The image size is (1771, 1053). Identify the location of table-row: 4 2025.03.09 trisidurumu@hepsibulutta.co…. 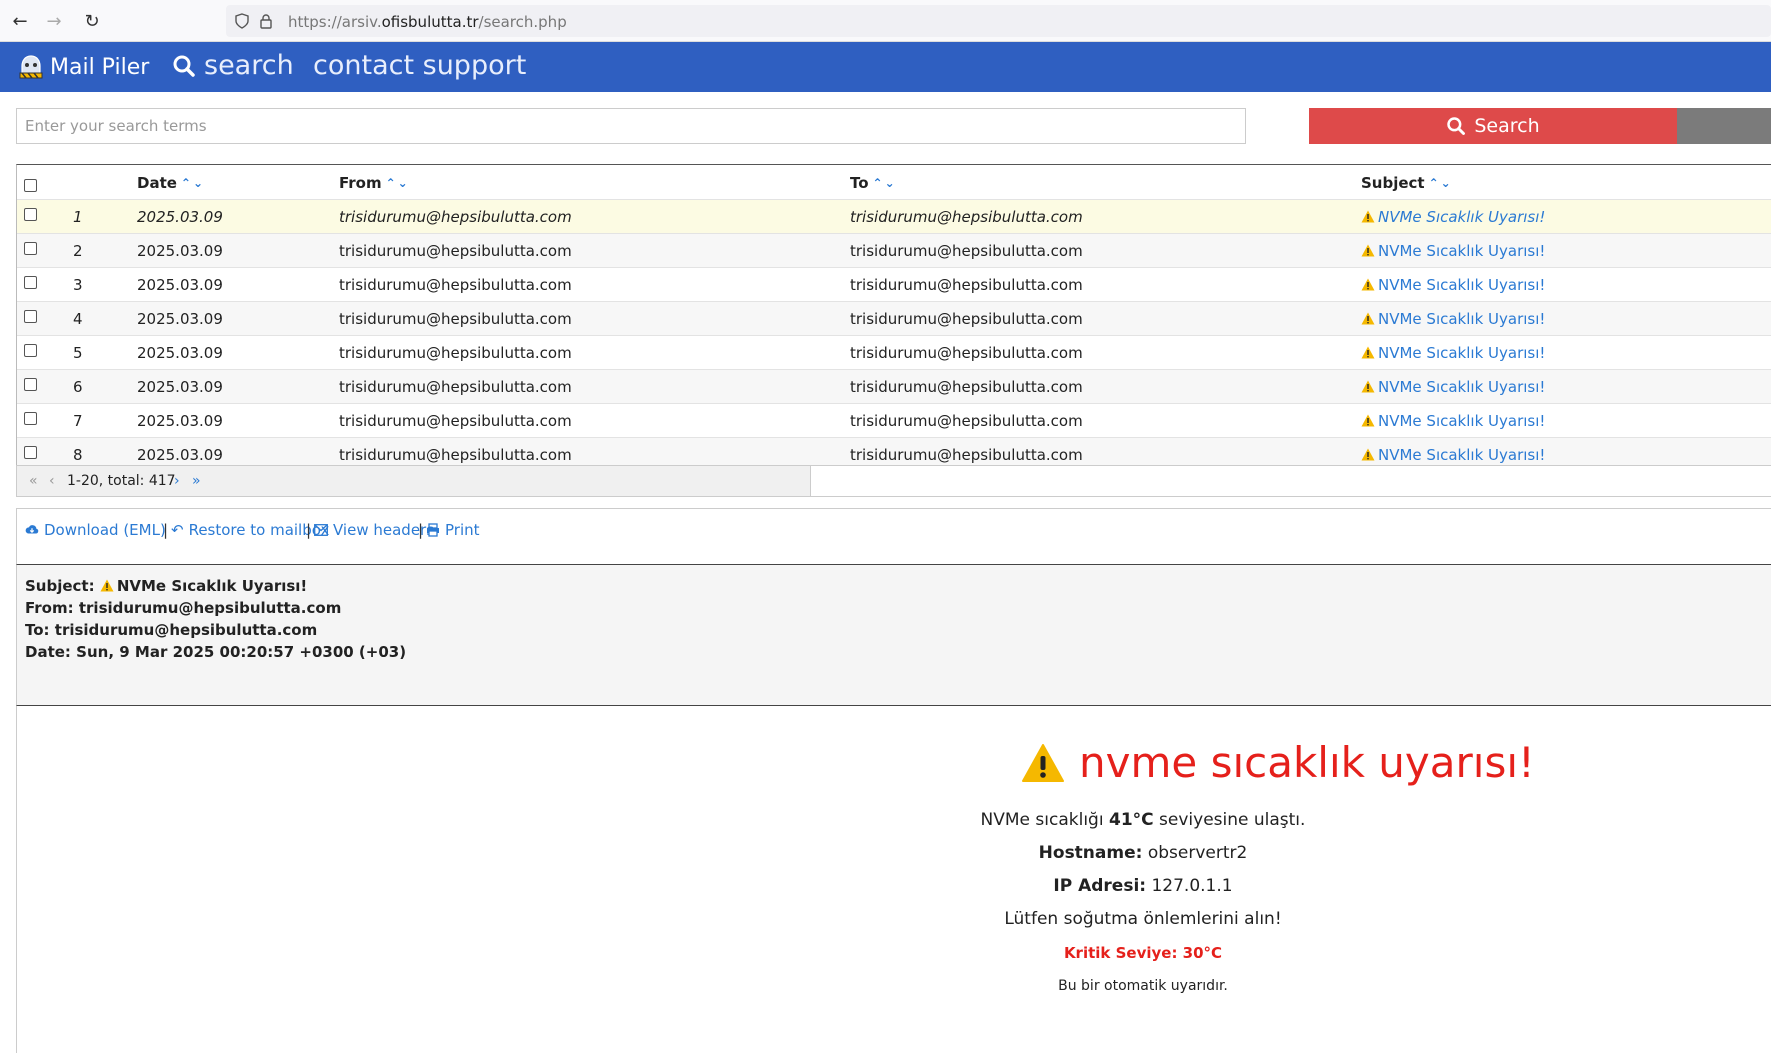
(894, 318).